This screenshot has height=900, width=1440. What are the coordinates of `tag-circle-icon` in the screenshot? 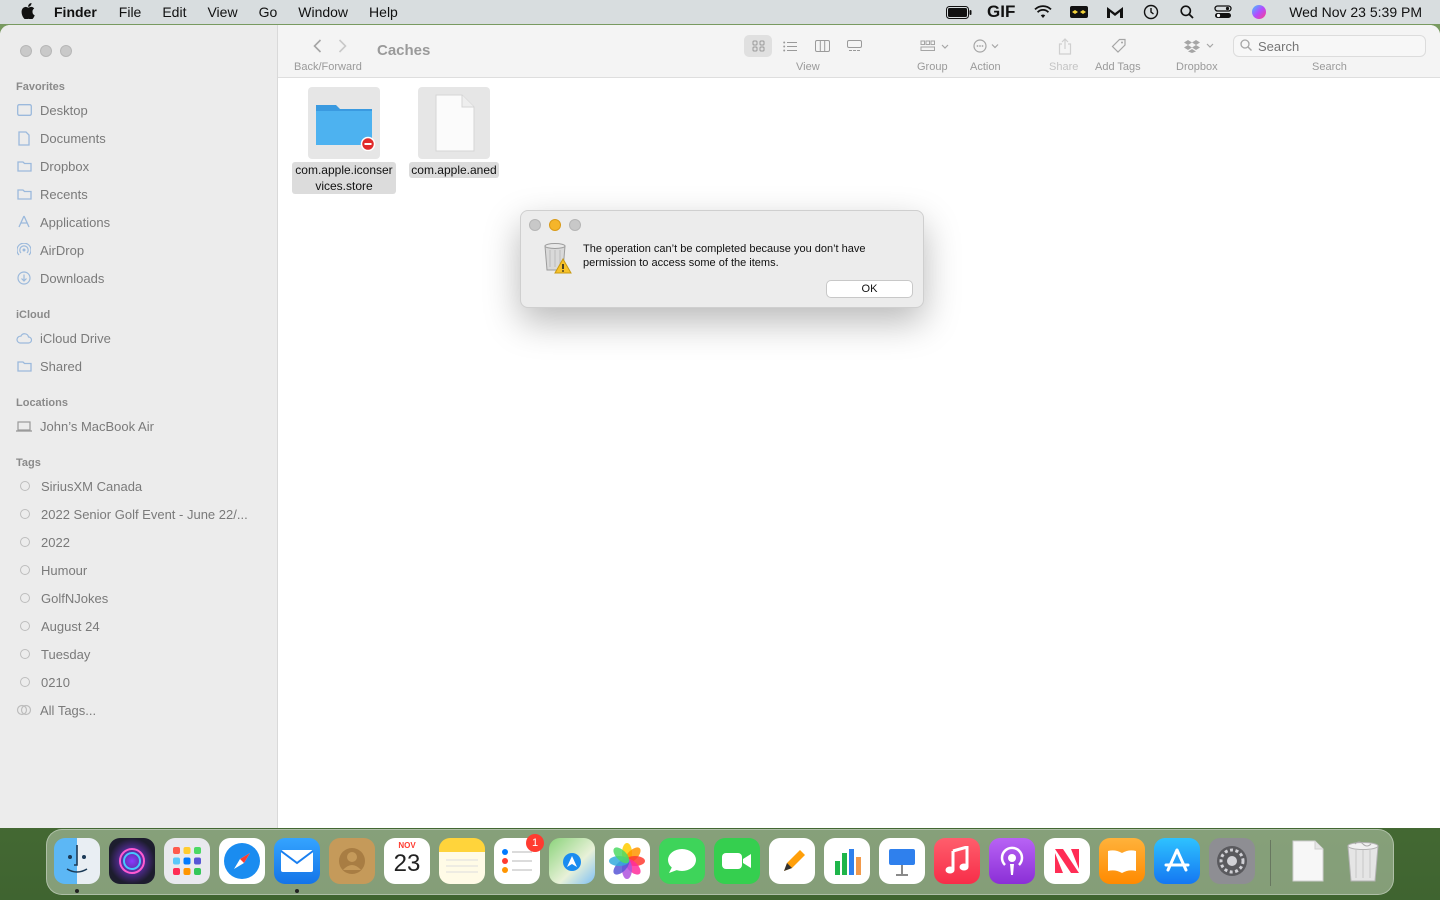 It's located at (25, 654).